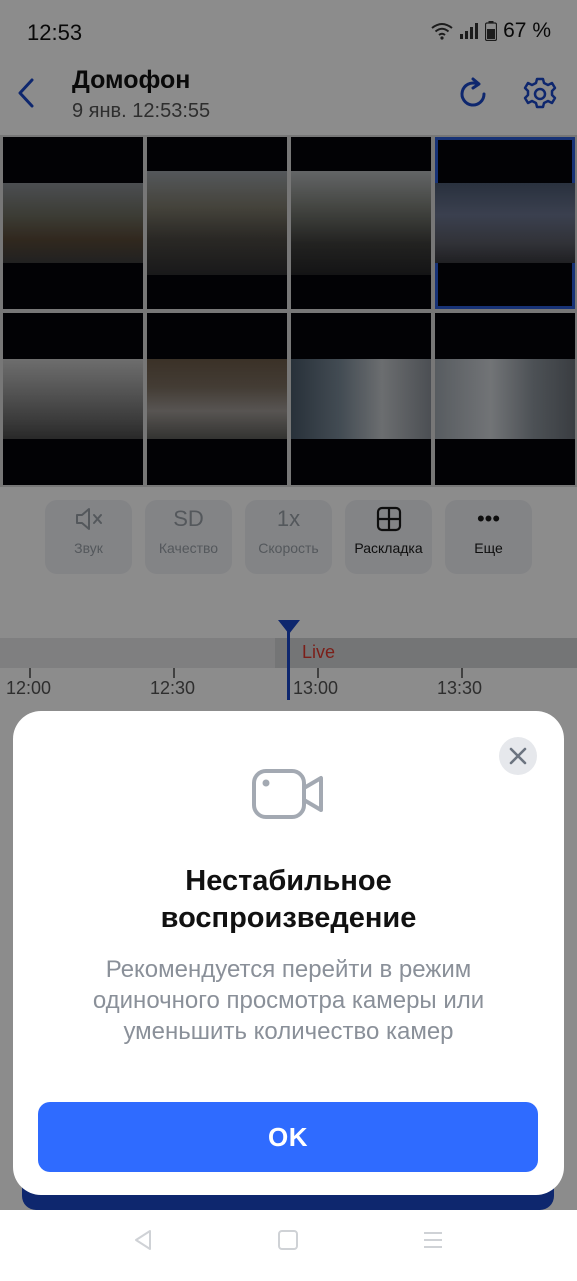 The width and height of the screenshot is (577, 1281). I want to click on nav-home-icon, so click(288, 1240).